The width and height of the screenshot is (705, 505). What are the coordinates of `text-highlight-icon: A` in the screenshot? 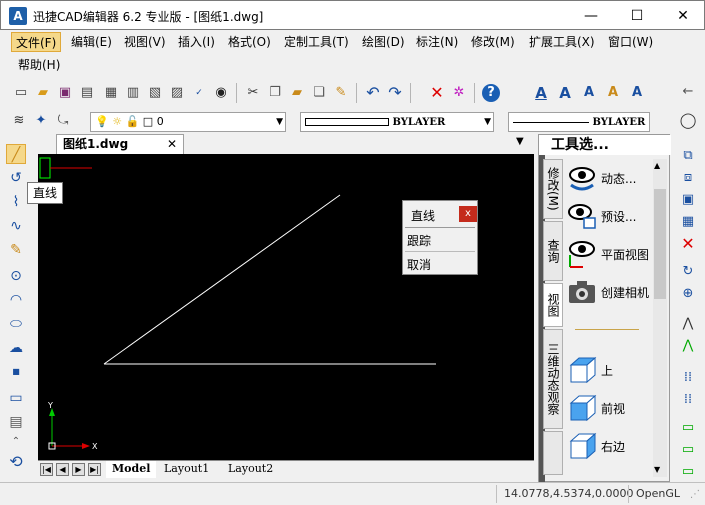 It's located at (613, 93).